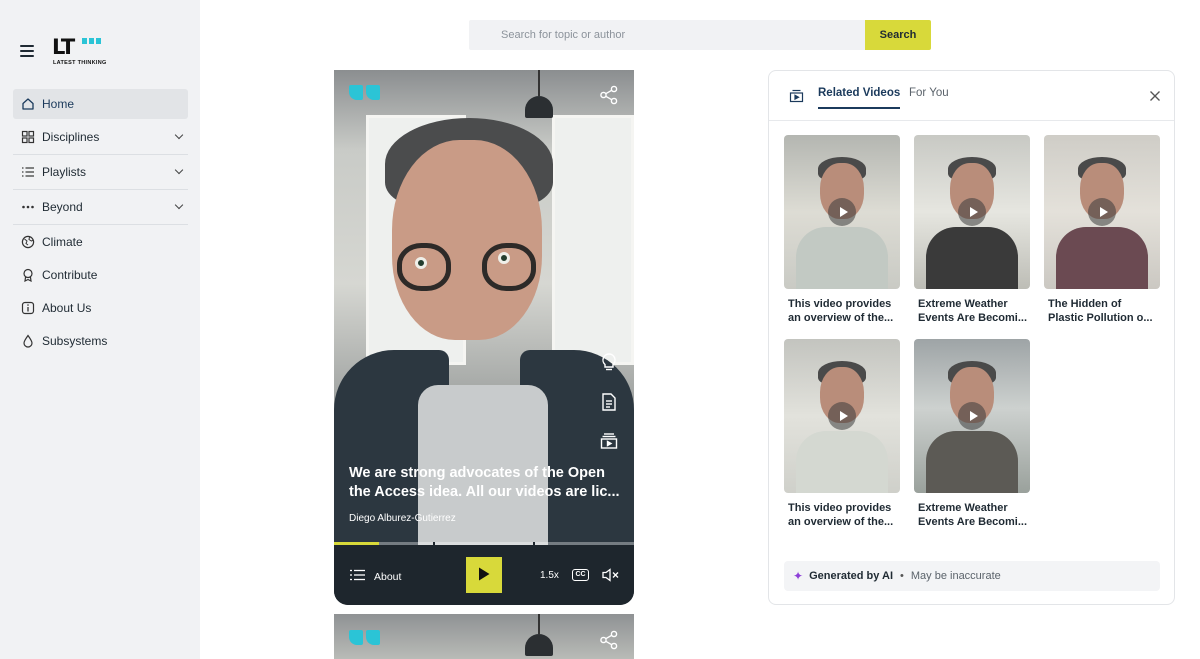 The height and width of the screenshot is (659, 1200). What do you see at coordinates (549, 575) in the screenshot?
I see `playback-speed-button: 1.5x` at bounding box center [549, 575].